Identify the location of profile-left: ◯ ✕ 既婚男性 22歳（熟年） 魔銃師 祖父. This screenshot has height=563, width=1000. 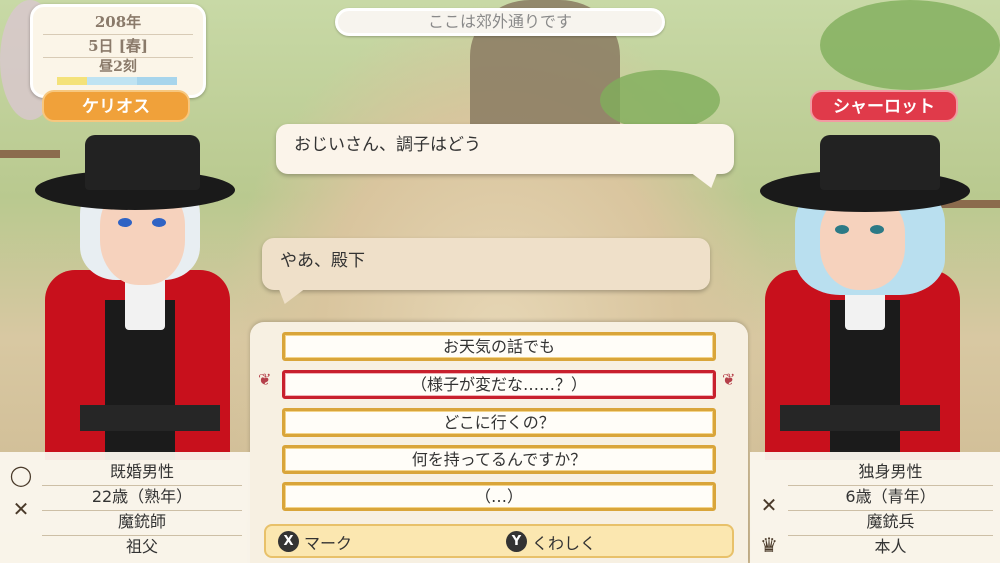
(125, 507).